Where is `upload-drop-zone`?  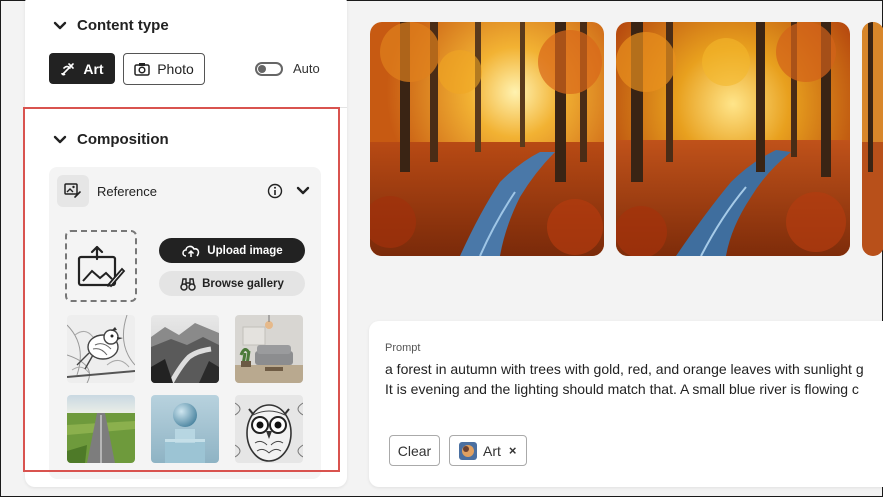
upload-drop-zone is located at coordinates (101, 266).